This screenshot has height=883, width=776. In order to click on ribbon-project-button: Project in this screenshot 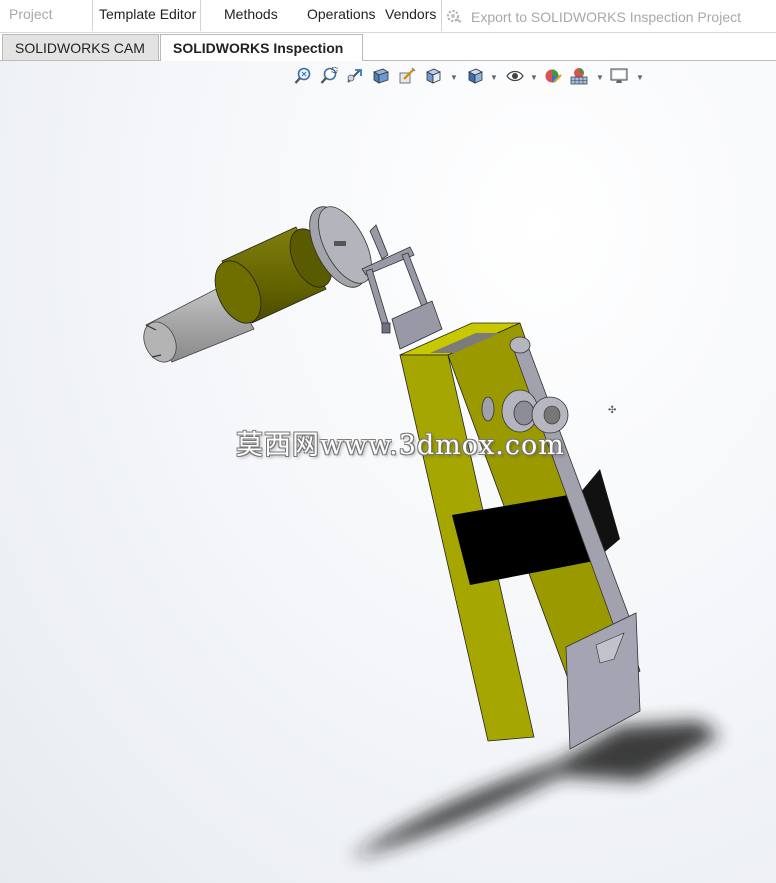, I will do `click(31, 15)`.